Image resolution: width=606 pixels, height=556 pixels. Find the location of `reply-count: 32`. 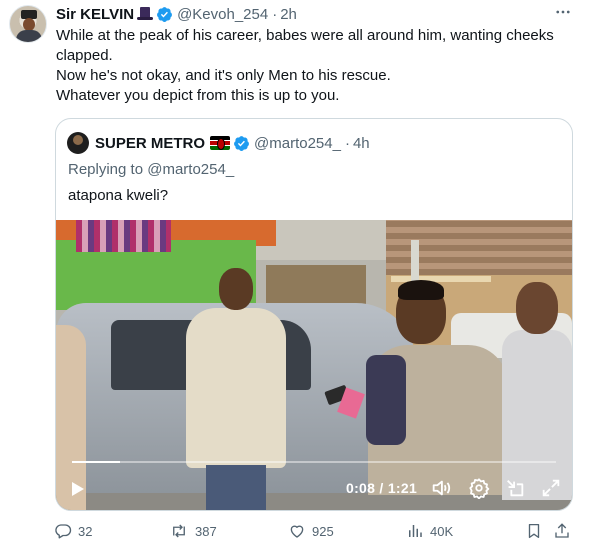

reply-count: 32 is located at coordinates (85, 531).